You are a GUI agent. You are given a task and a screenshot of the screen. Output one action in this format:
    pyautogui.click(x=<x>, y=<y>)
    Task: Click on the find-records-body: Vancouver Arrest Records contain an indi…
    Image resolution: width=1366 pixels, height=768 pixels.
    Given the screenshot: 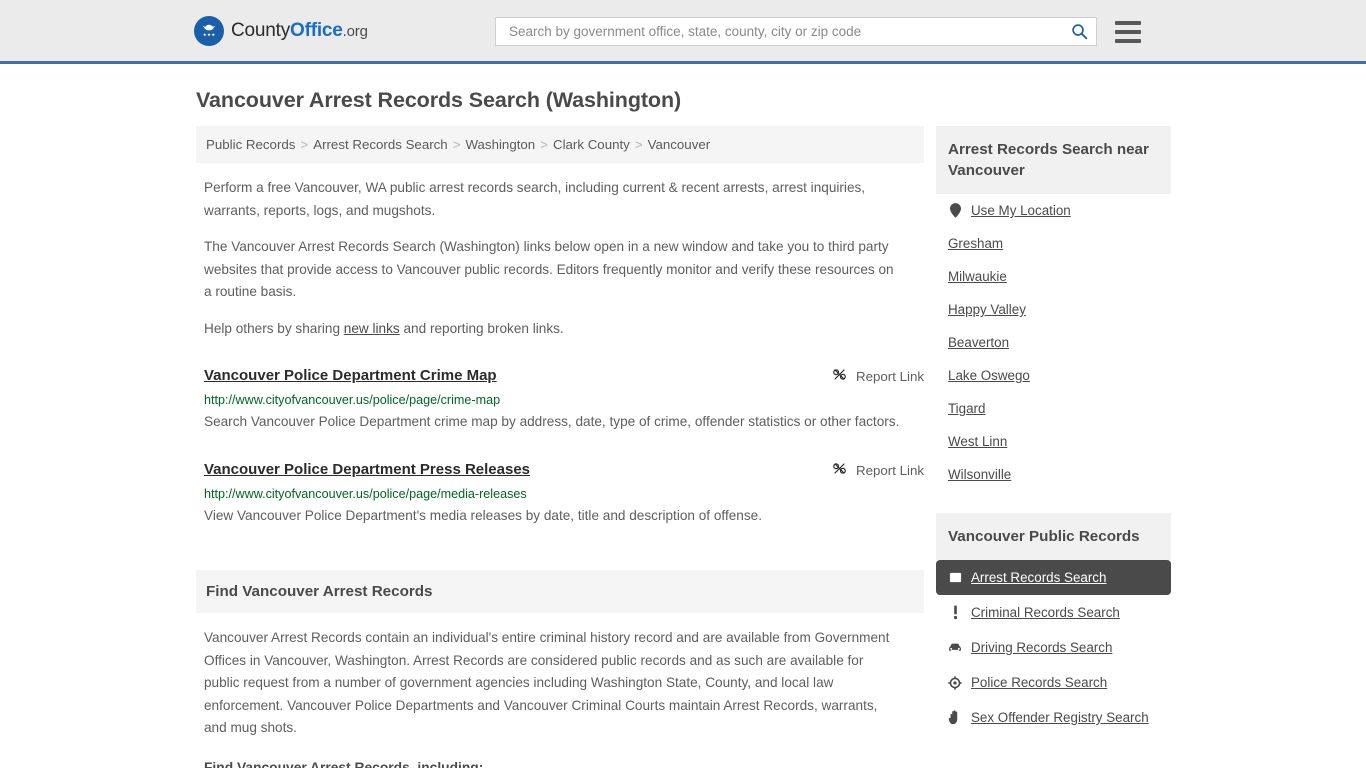 What is the action you would take?
    pyautogui.click(x=547, y=682)
    